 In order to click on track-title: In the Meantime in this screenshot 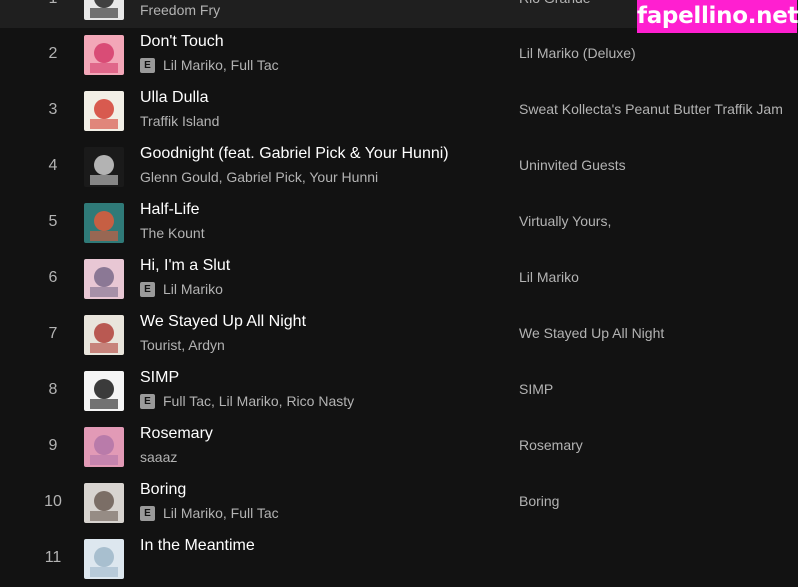, I will do `click(197, 546)`.